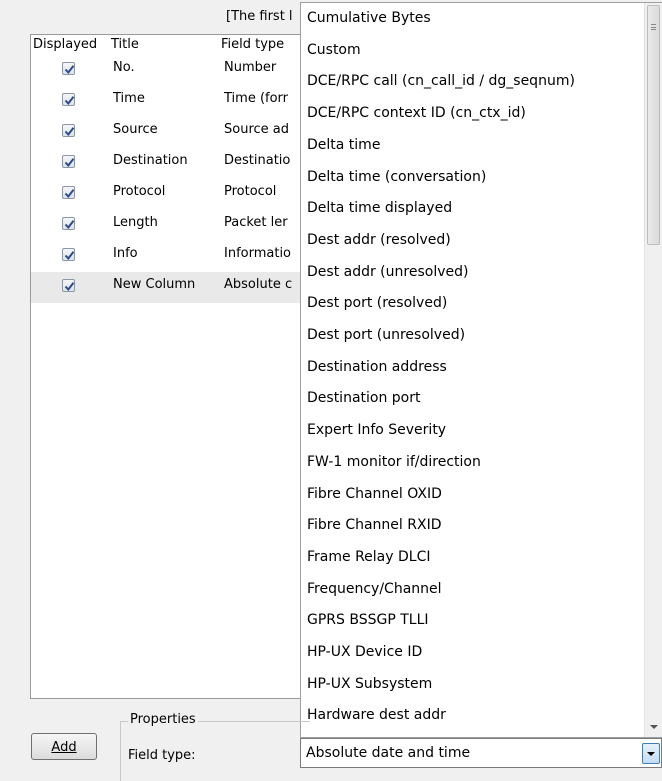 This screenshot has width=662, height=781. Describe the element at coordinates (473, 50) in the screenshot. I see `dropdown-option: Custom` at that location.